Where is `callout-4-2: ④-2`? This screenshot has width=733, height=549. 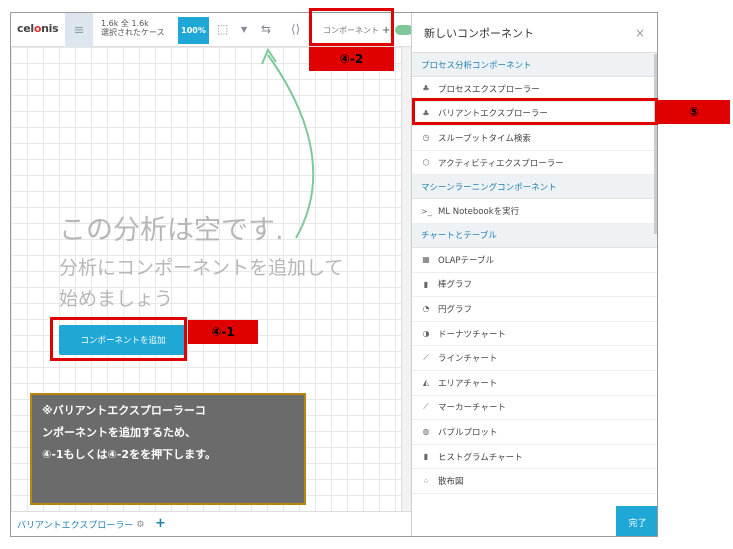
callout-4-2: ④-2 is located at coordinates (351, 59).